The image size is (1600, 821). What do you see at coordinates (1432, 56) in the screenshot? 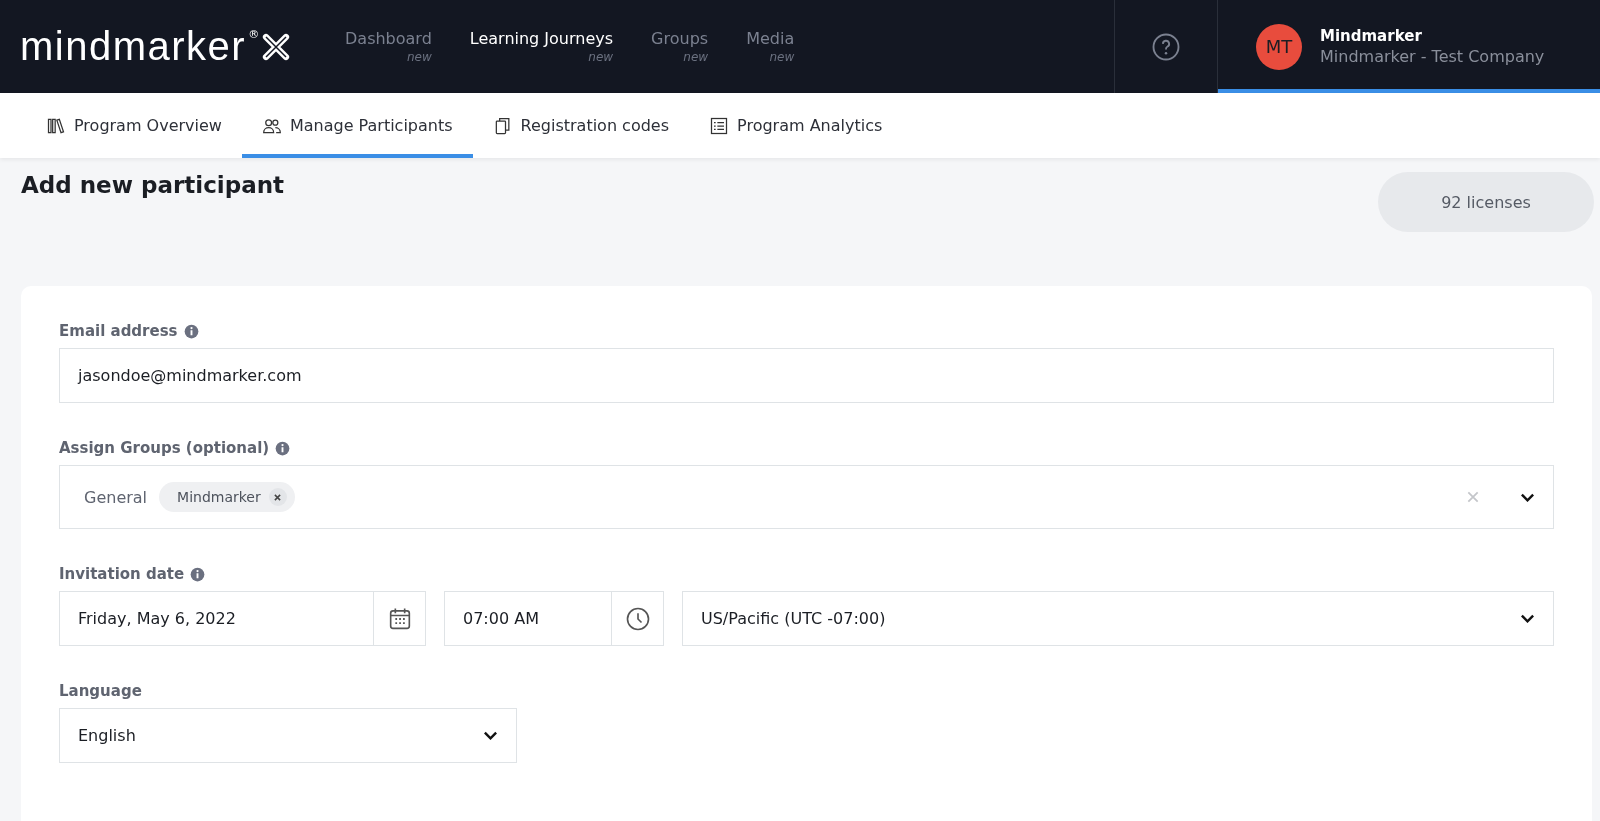
I see `company-name: Mindmarker - Test Company` at bounding box center [1432, 56].